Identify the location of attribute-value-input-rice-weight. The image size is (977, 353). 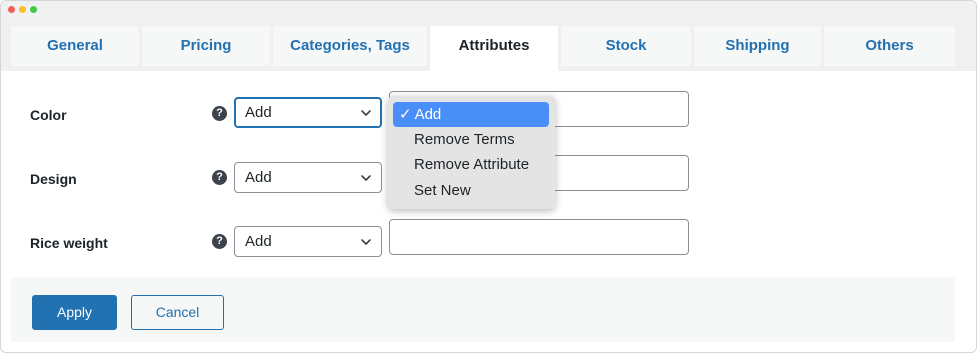
(539, 237).